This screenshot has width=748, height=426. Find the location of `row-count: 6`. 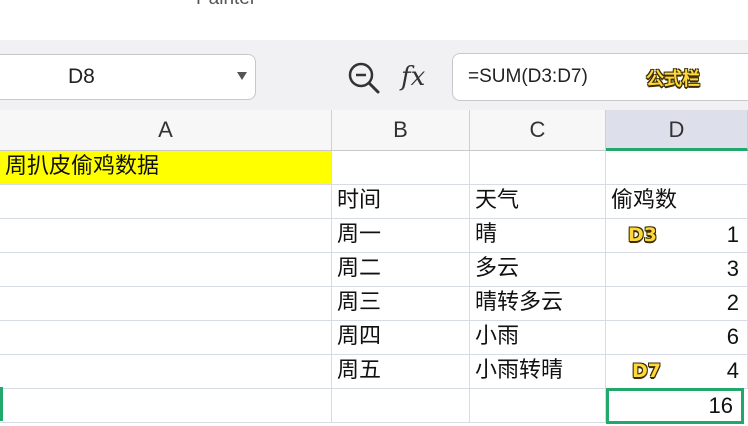

row-count: 6 is located at coordinates (677, 338).